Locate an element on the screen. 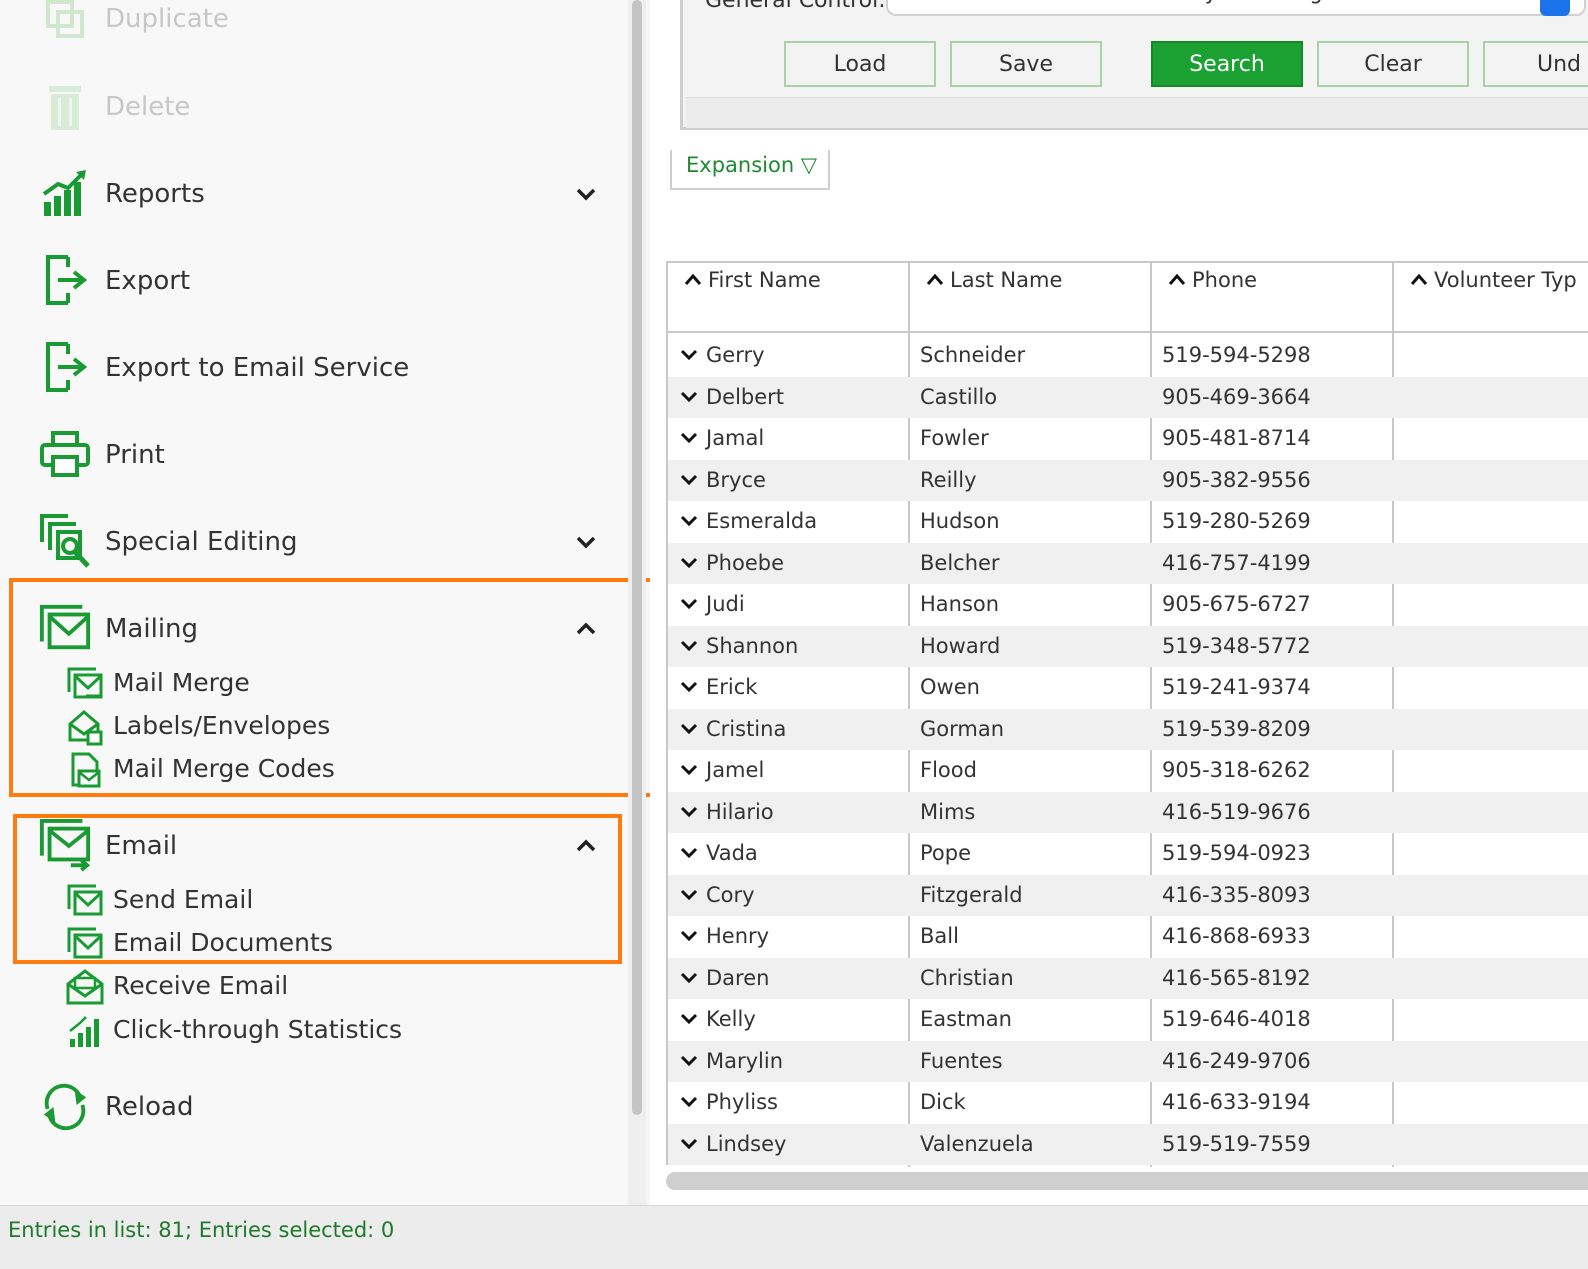 Image resolution: width=1588 pixels, height=1269 pixels. sidebar-item-special-editing: Special Editing is located at coordinates (312, 542).